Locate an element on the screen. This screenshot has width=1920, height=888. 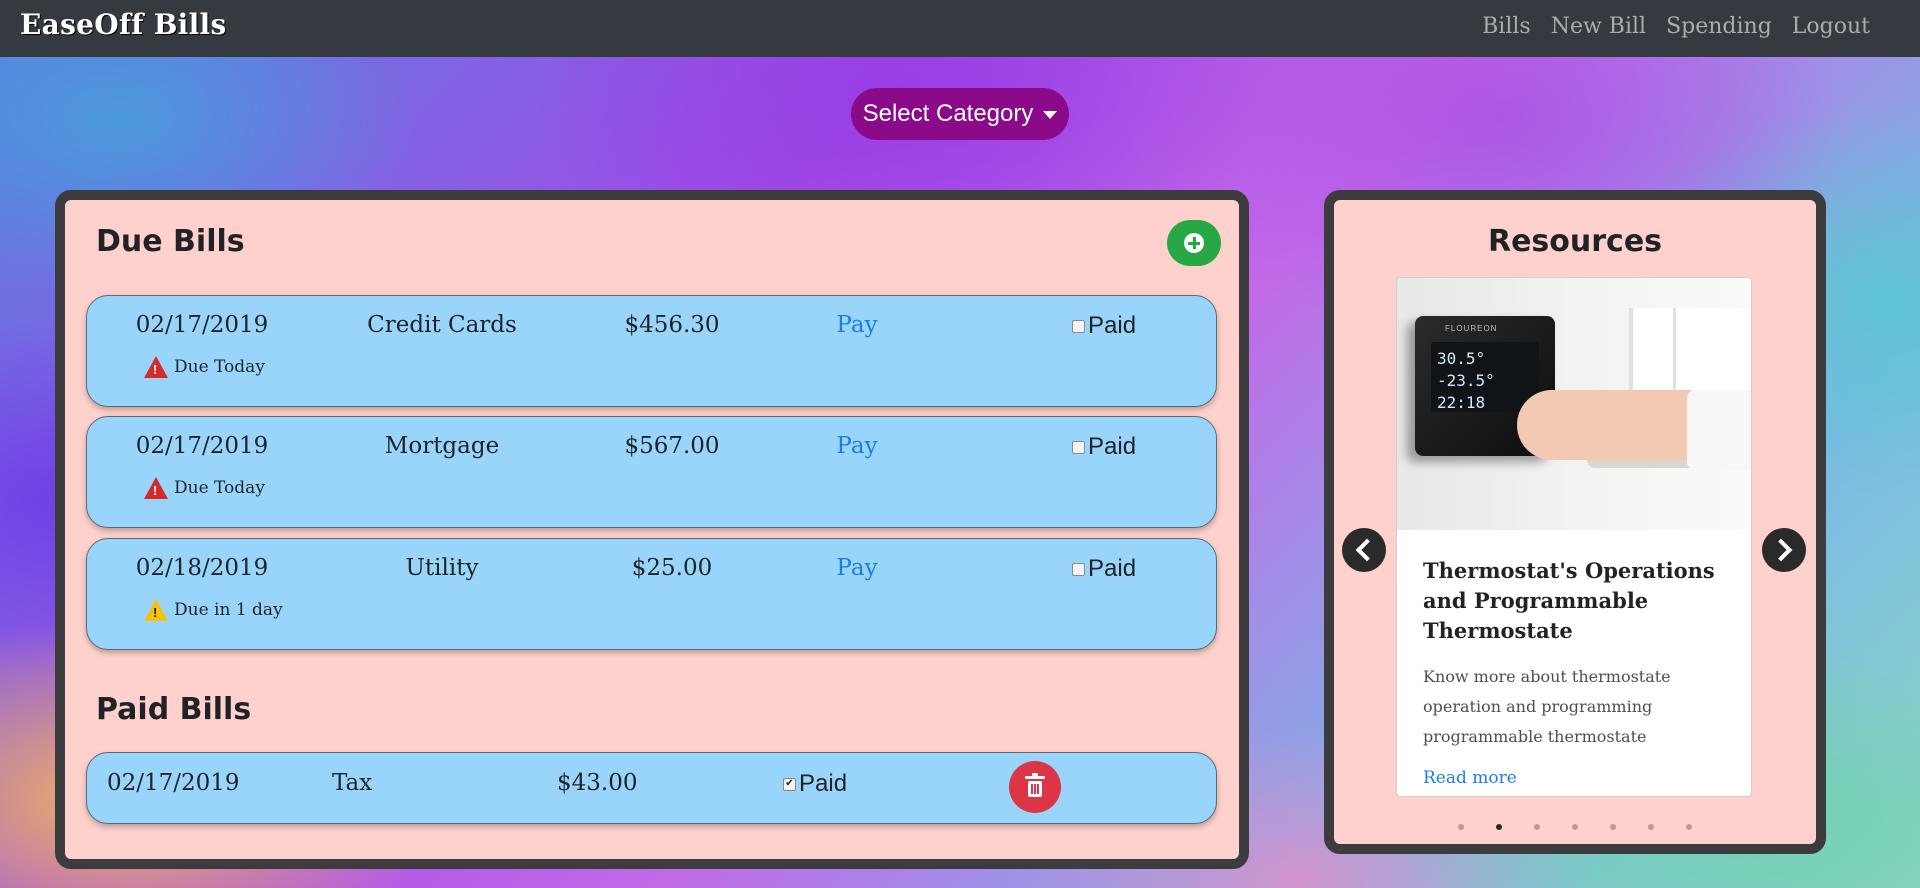
nav-link-new-bill: New Bill is located at coordinates (1598, 26).